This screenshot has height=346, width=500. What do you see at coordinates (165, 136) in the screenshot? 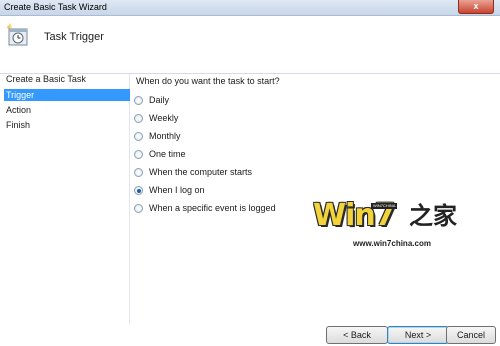
I see `option-label-monthly: Monthly` at bounding box center [165, 136].